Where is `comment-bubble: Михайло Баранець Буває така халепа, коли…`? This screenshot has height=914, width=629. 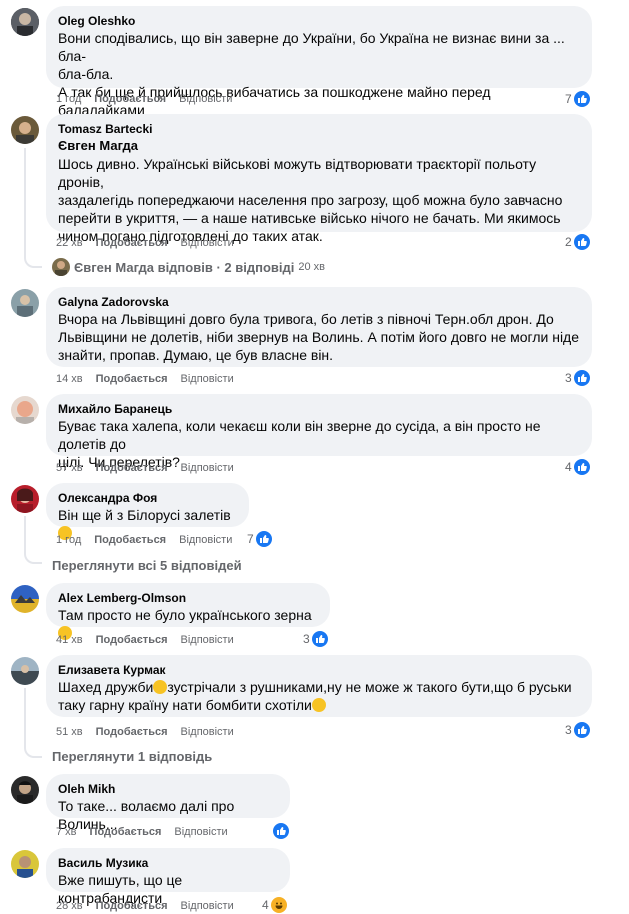
comment-bubble: Михайло Баранець Буває така халепа, коли… is located at coordinates (319, 432).